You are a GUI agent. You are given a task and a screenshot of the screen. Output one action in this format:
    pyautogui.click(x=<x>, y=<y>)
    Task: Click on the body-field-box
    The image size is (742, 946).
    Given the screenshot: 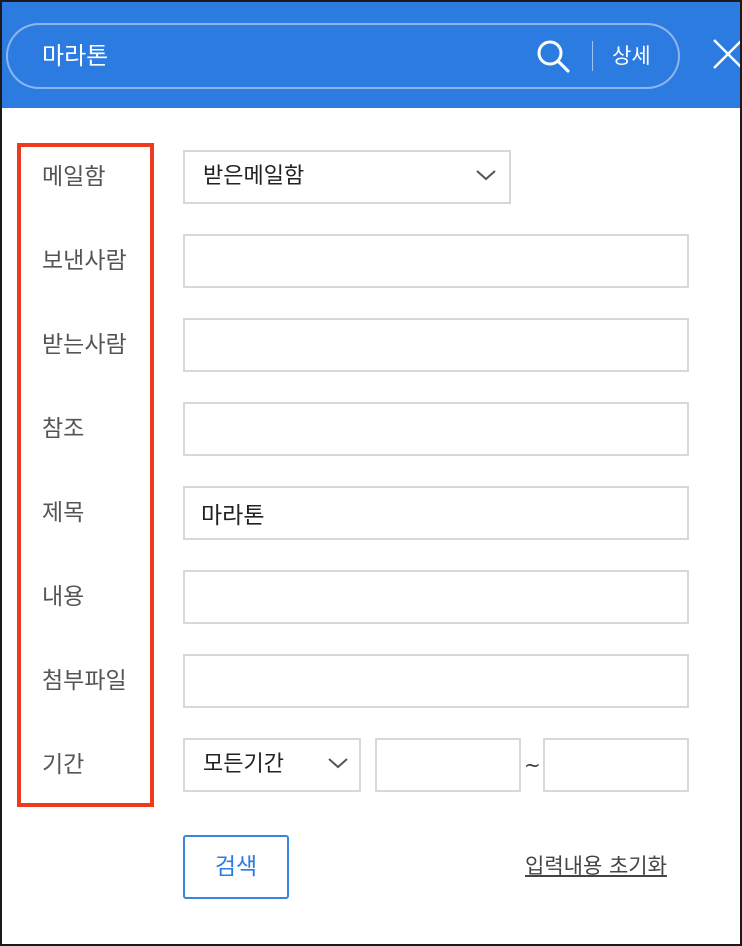 What is the action you would take?
    pyautogui.click(x=436, y=597)
    